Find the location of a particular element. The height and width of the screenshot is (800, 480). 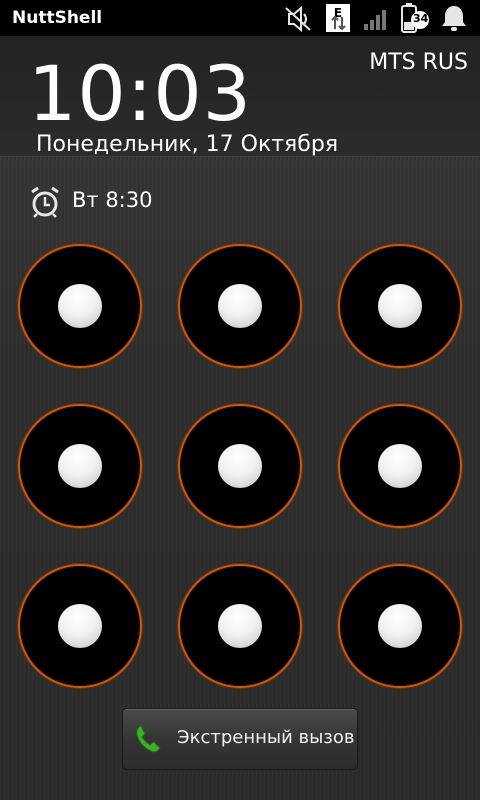

data-transfer-icon: E is located at coordinates (338, 18).